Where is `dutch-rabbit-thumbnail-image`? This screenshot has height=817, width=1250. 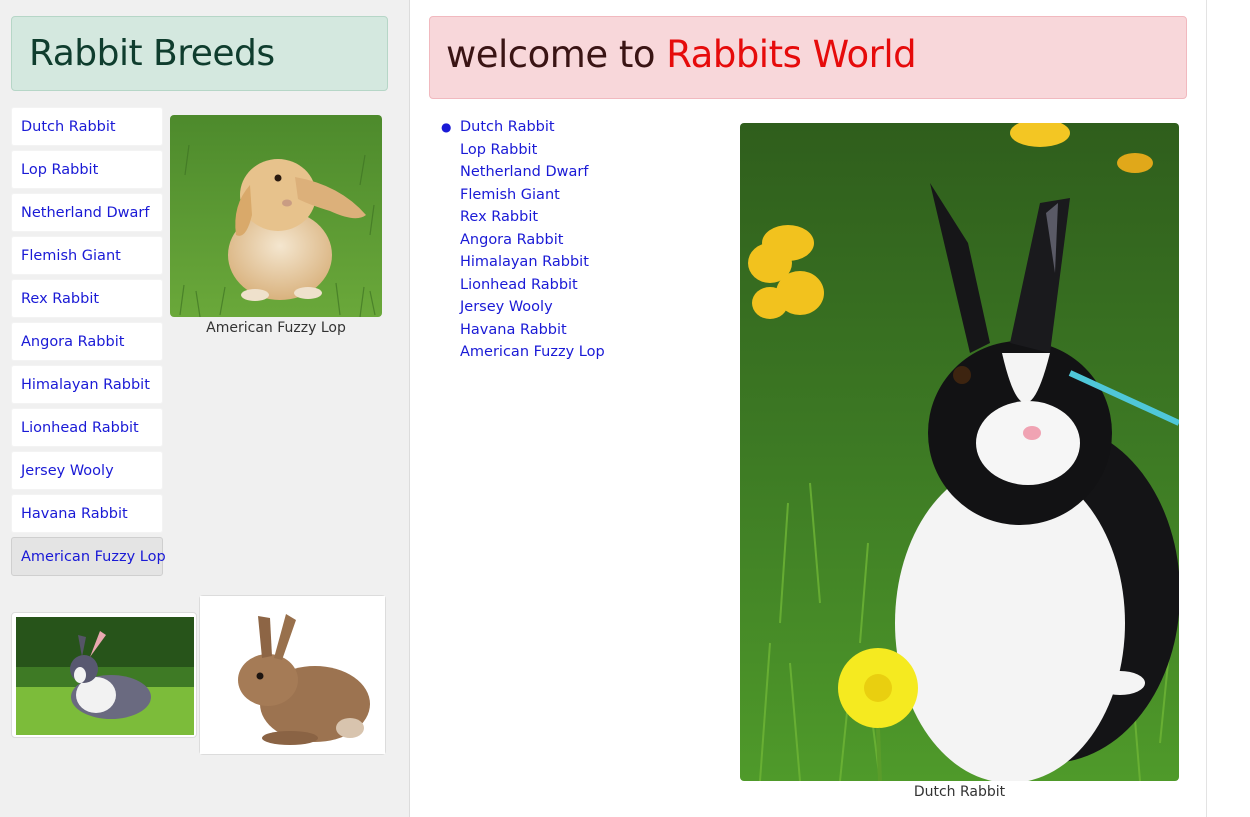 dutch-rabbit-thumbnail-image is located at coordinates (105, 676).